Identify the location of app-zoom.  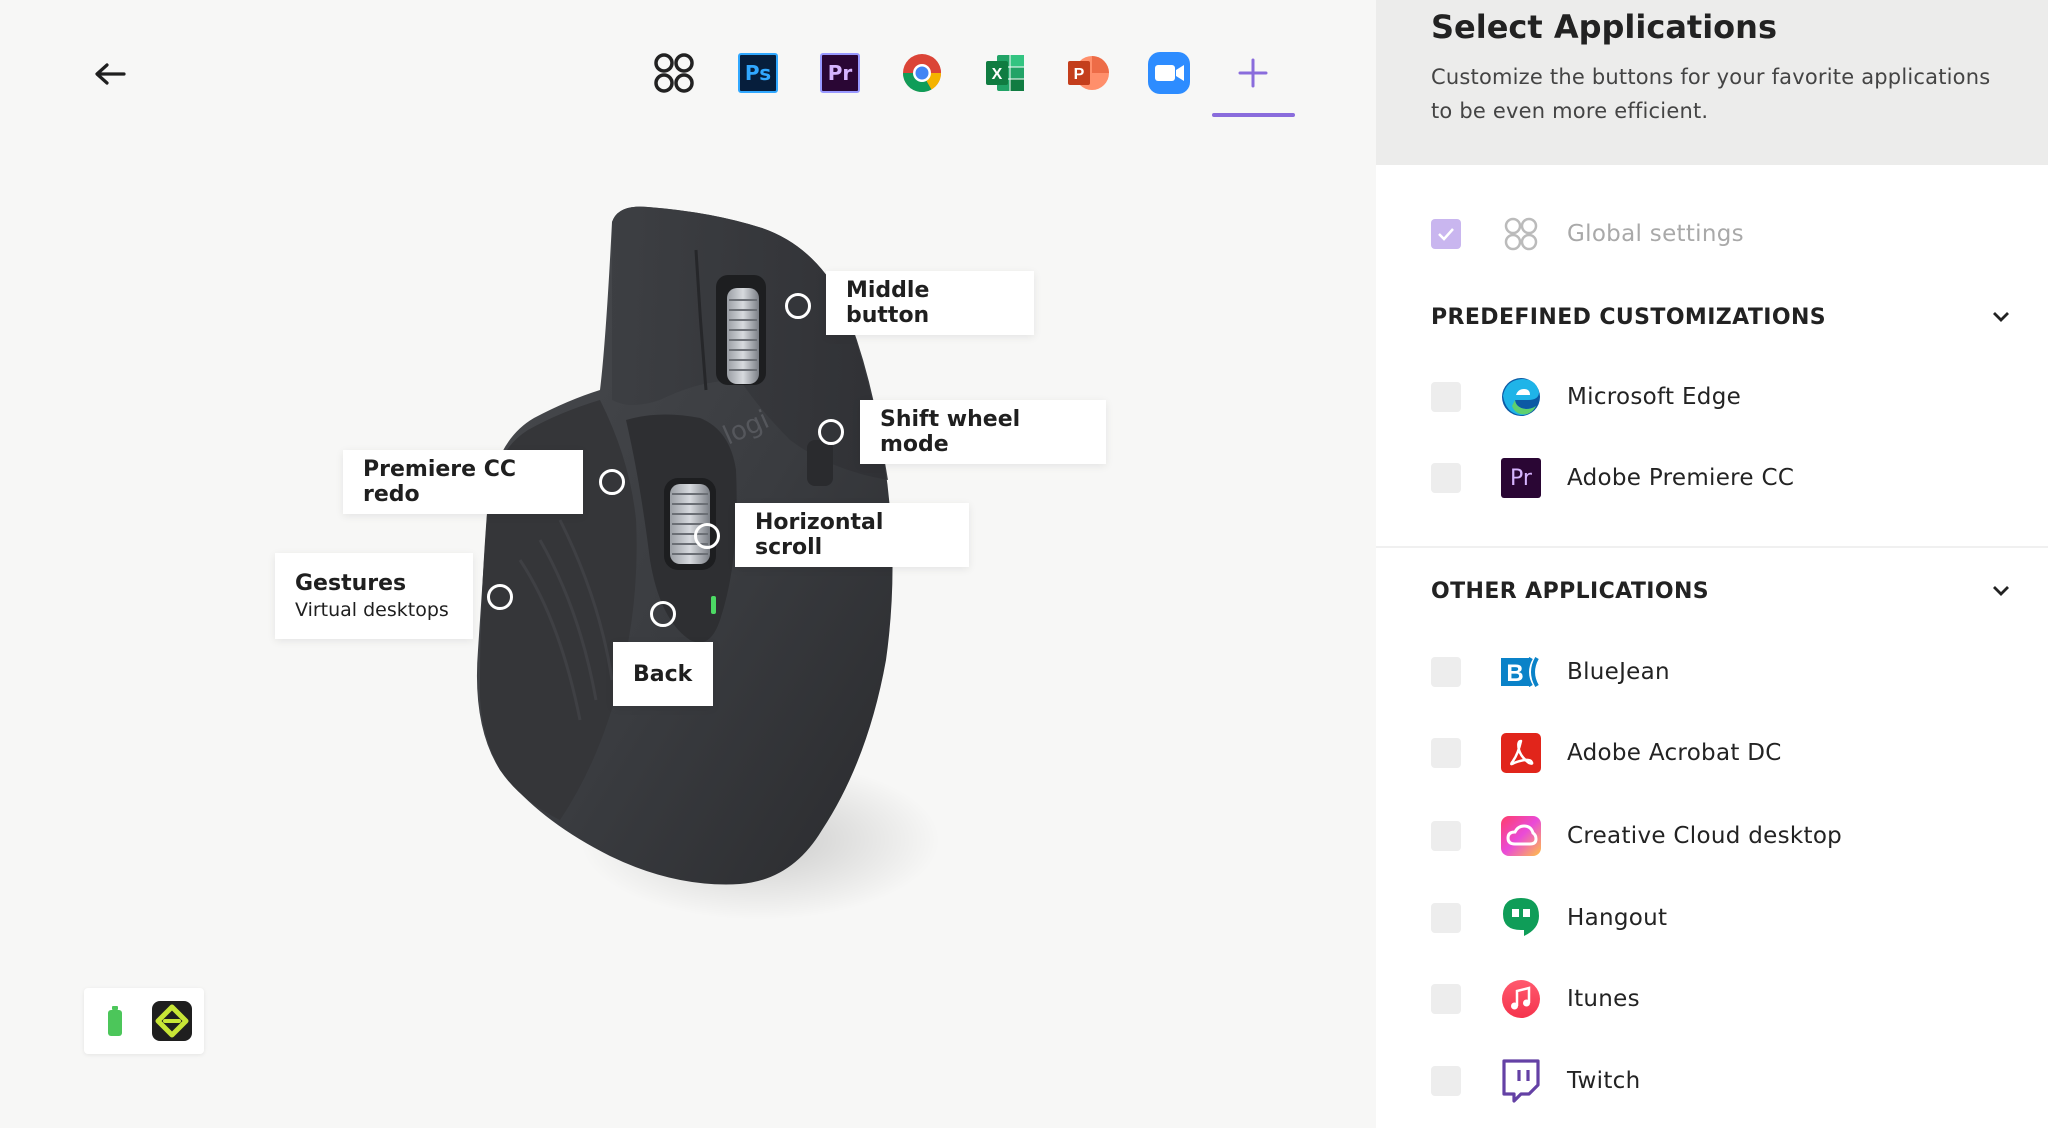
(1169, 73).